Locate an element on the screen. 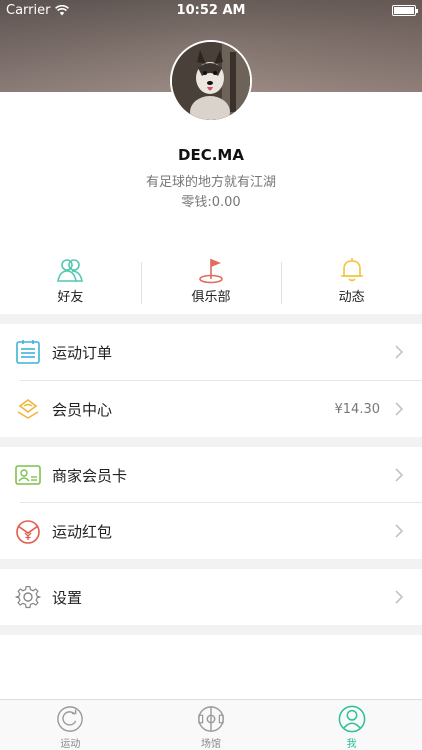 The image size is (422, 750). tab-bar: 运动 场馆 我 is located at coordinates (211, 724).